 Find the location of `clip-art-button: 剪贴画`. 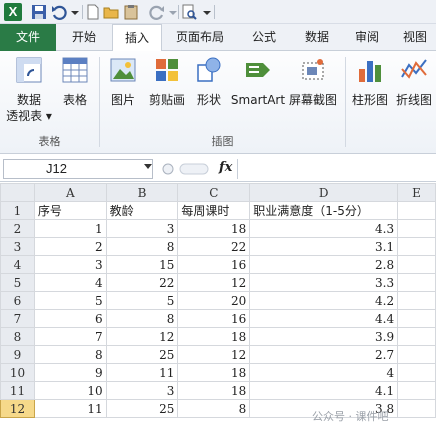

clip-art-button: 剪贴画 is located at coordinates (167, 81).